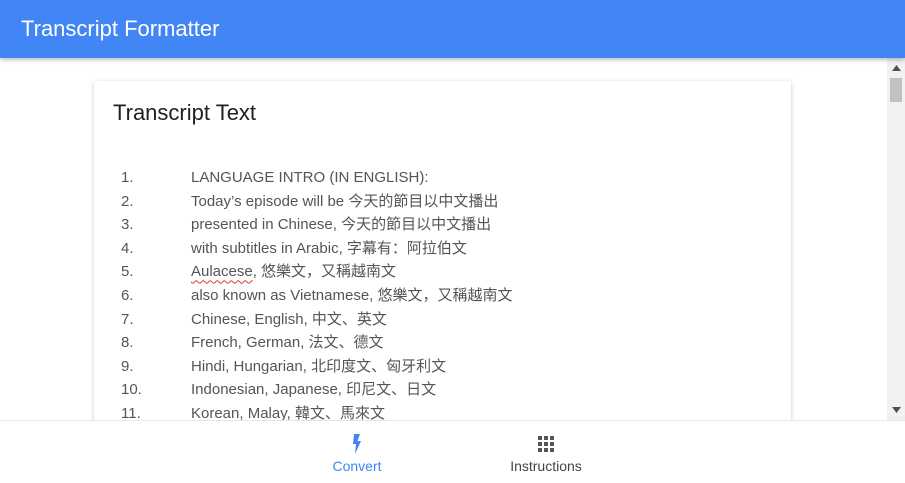 The width and height of the screenshot is (905, 483). I want to click on scroll-up-button, so click(896, 68).